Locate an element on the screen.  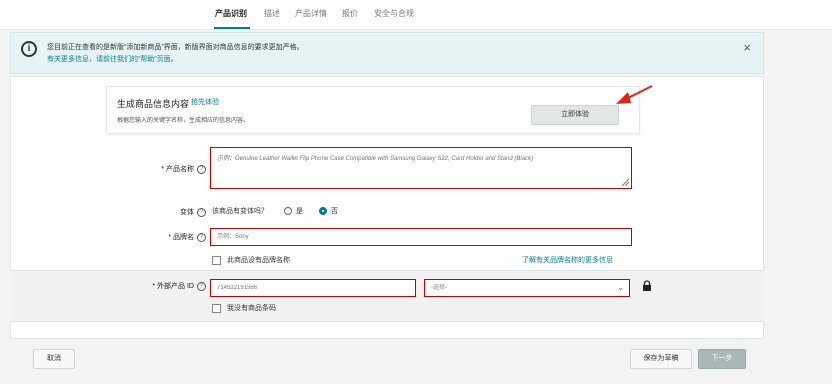
top-tab-bar: 产品识别 描述 产品详情 报价 安全与合规 is located at coordinates (416, 15).